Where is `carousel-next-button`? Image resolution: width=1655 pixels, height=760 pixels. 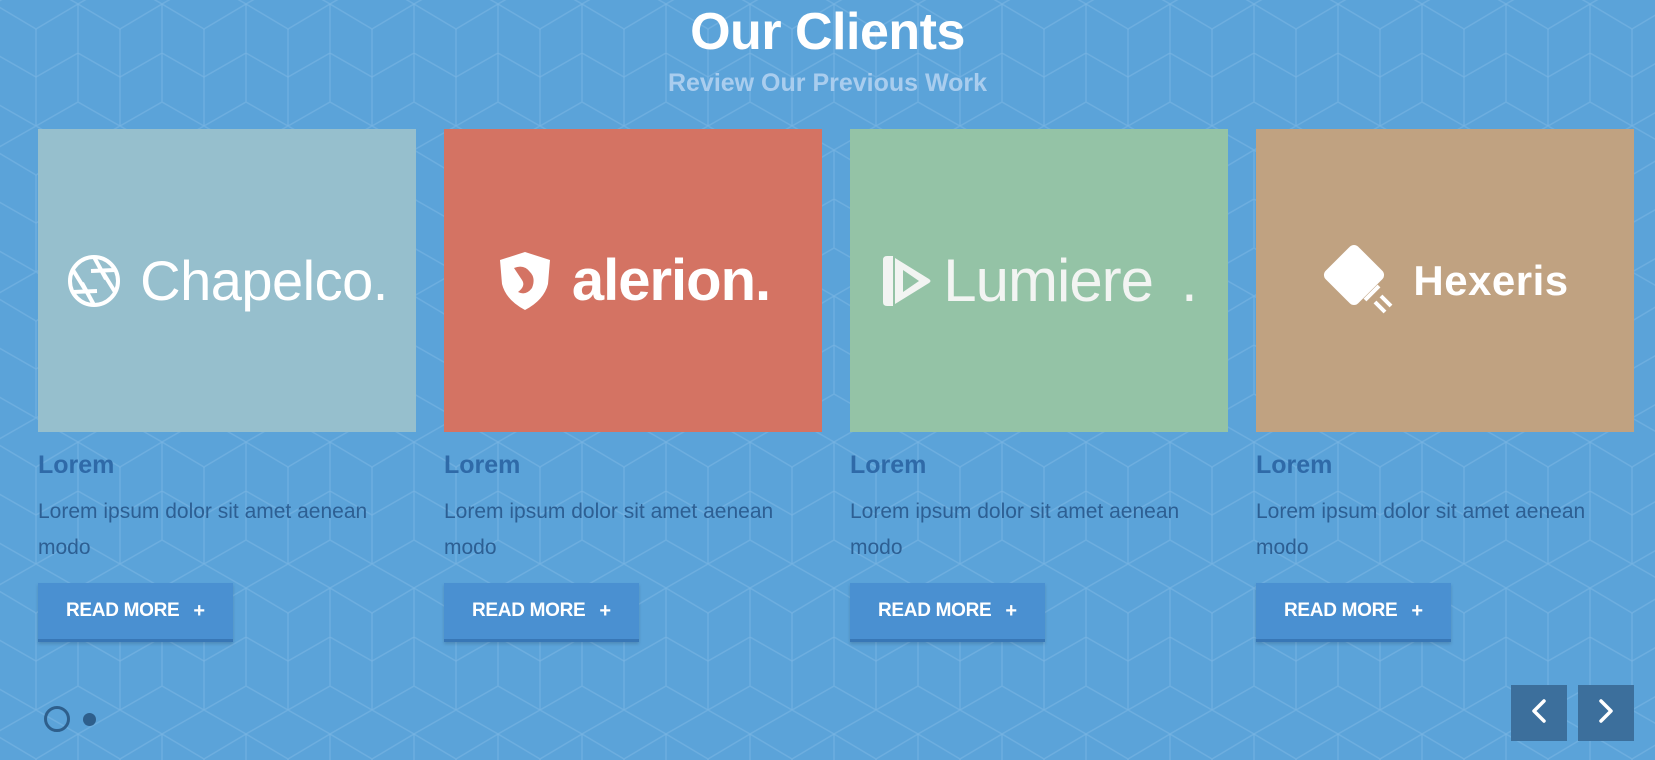
carousel-next-button is located at coordinates (1606, 713).